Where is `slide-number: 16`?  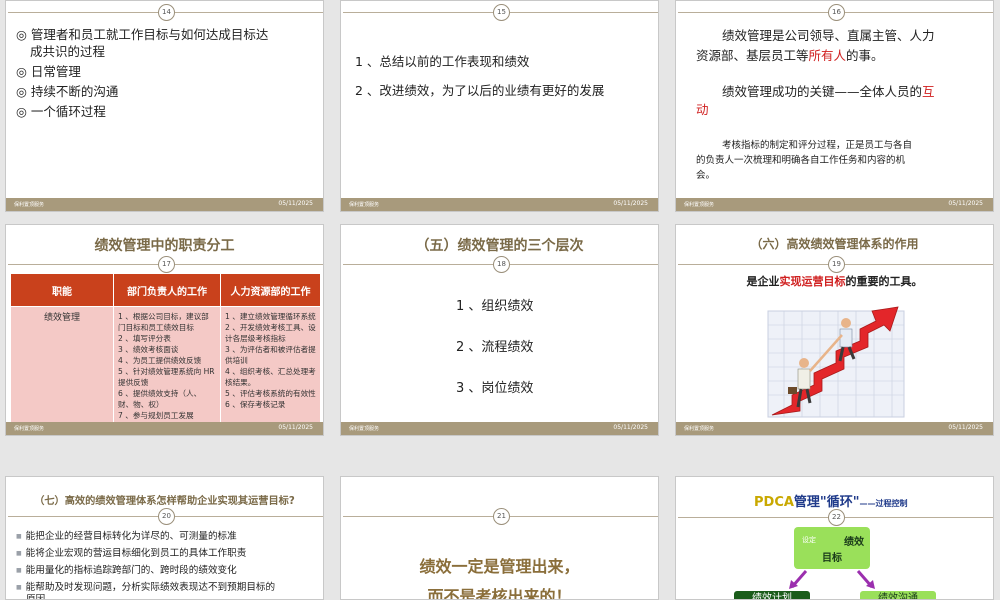 slide-number: 16 is located at coordinates (835, 12).